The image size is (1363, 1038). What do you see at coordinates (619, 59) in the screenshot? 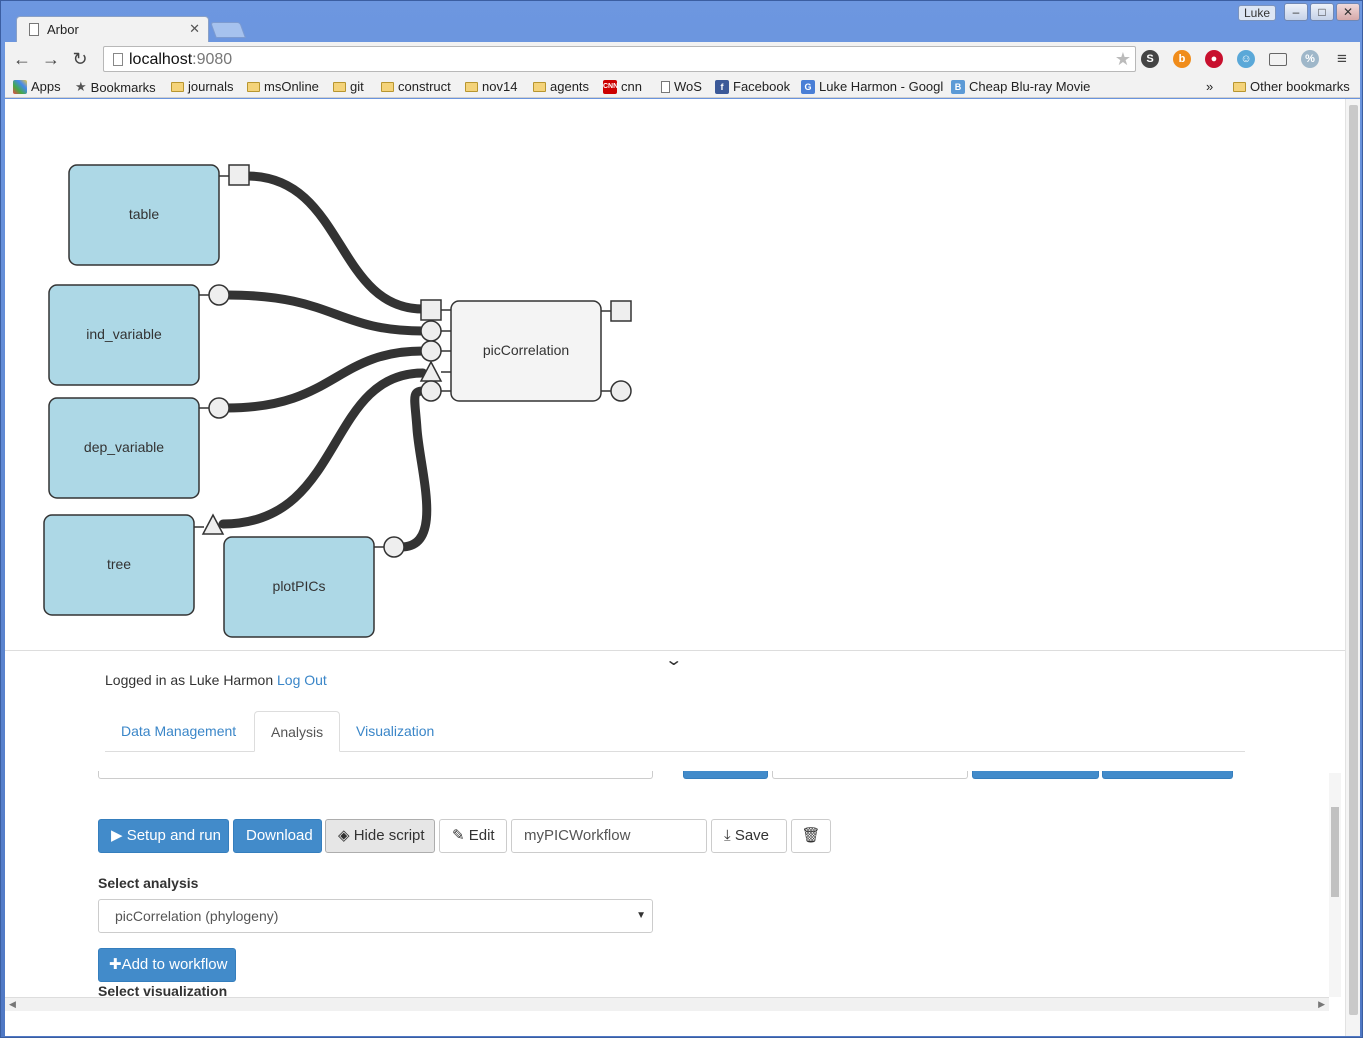
I see `address-bar: localhost:9080 ★` at bounding box center [619, 59].